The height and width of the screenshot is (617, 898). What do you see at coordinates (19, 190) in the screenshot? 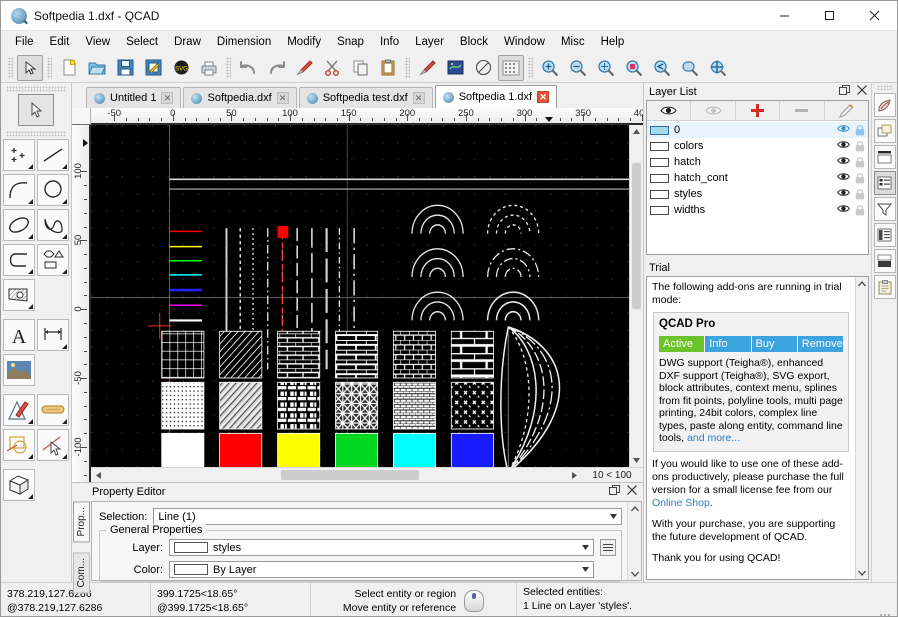
I see `arc-tool` at bounding box center [19, 190].